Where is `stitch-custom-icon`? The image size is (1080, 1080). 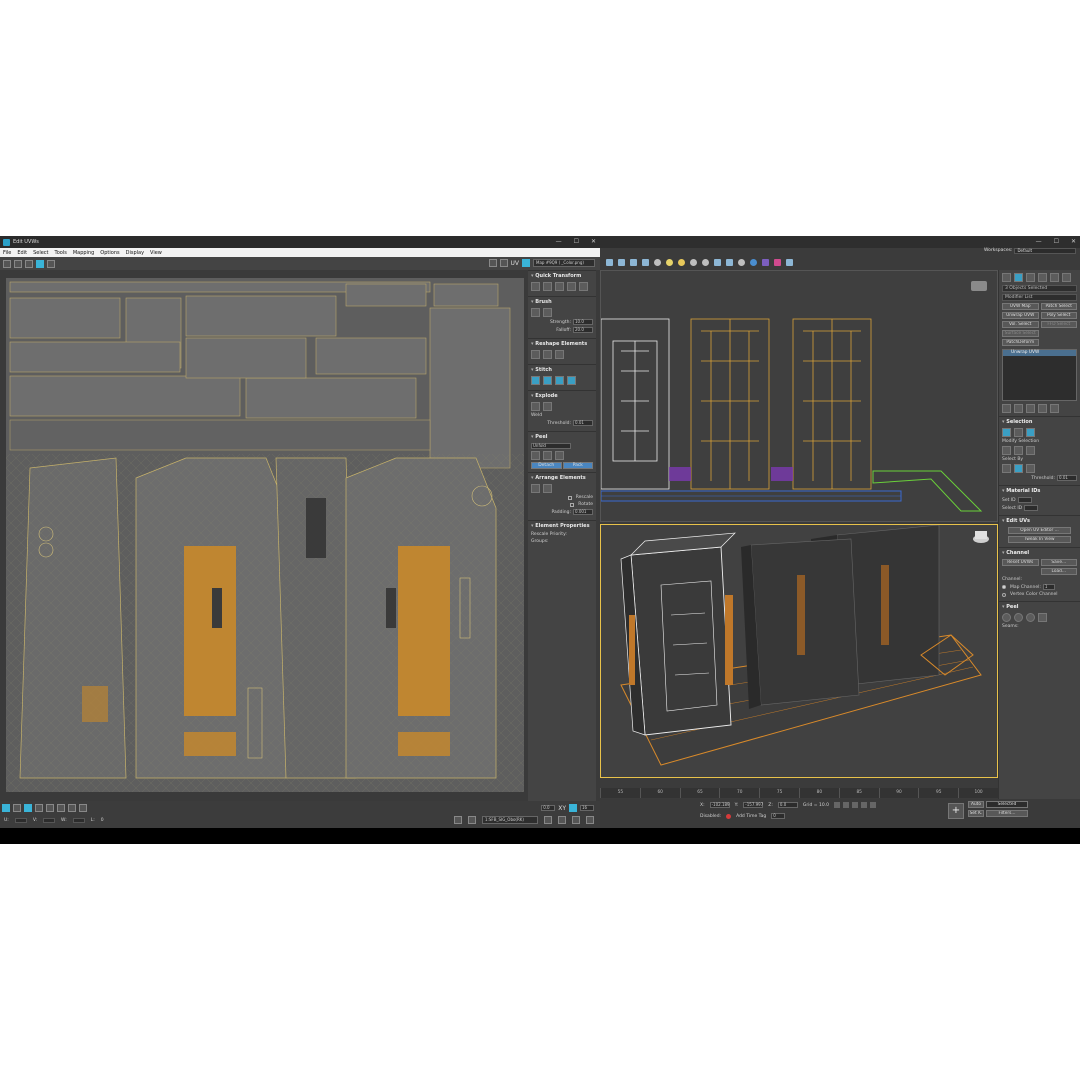 stitch-custom-icon is located at coordinates (535, 380).